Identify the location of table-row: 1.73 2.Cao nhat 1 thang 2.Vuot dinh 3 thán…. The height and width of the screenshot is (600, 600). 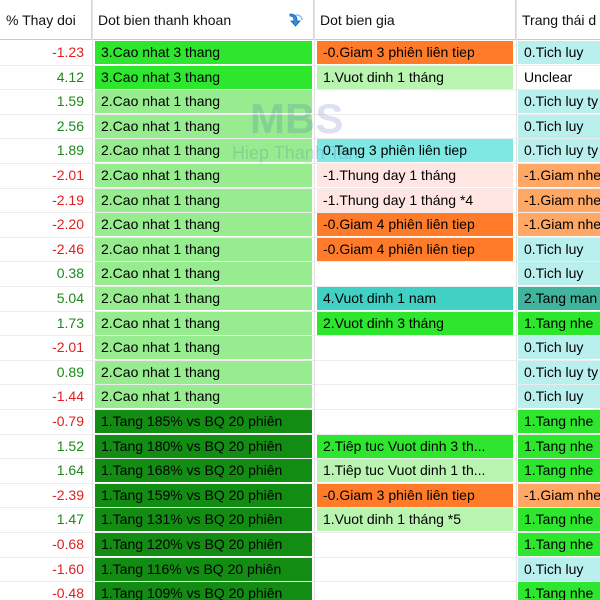
(300, 323).